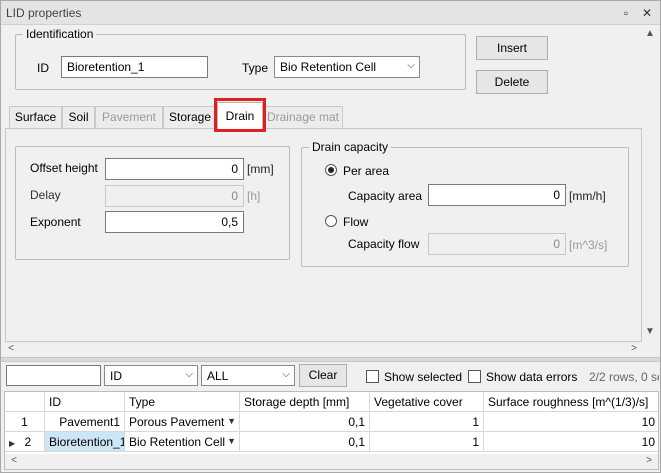 The width and height of the screenshot is (661, 473). I want to click on window-title: LID properties, so click(44, 13).